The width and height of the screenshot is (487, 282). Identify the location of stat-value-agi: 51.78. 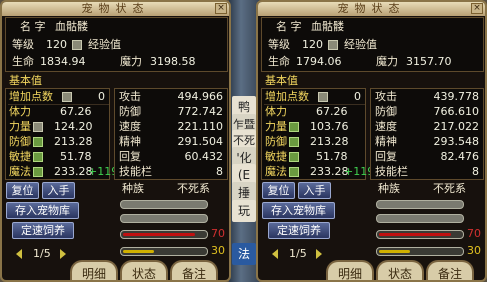
(76, 156).